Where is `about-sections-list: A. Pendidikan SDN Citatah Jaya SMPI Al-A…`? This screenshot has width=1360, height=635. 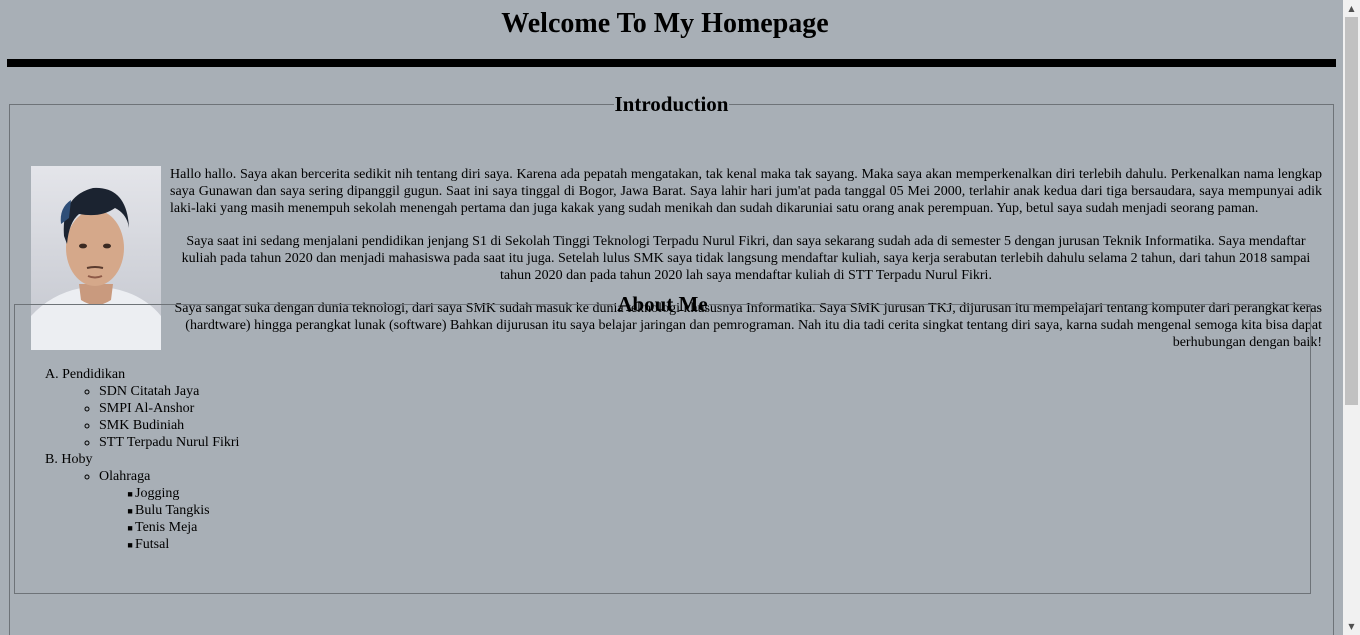 about-sections-list: A. Pendidikan SDN Citatah Jaya SMPI Al-A… is located at coordinates (142, 459).